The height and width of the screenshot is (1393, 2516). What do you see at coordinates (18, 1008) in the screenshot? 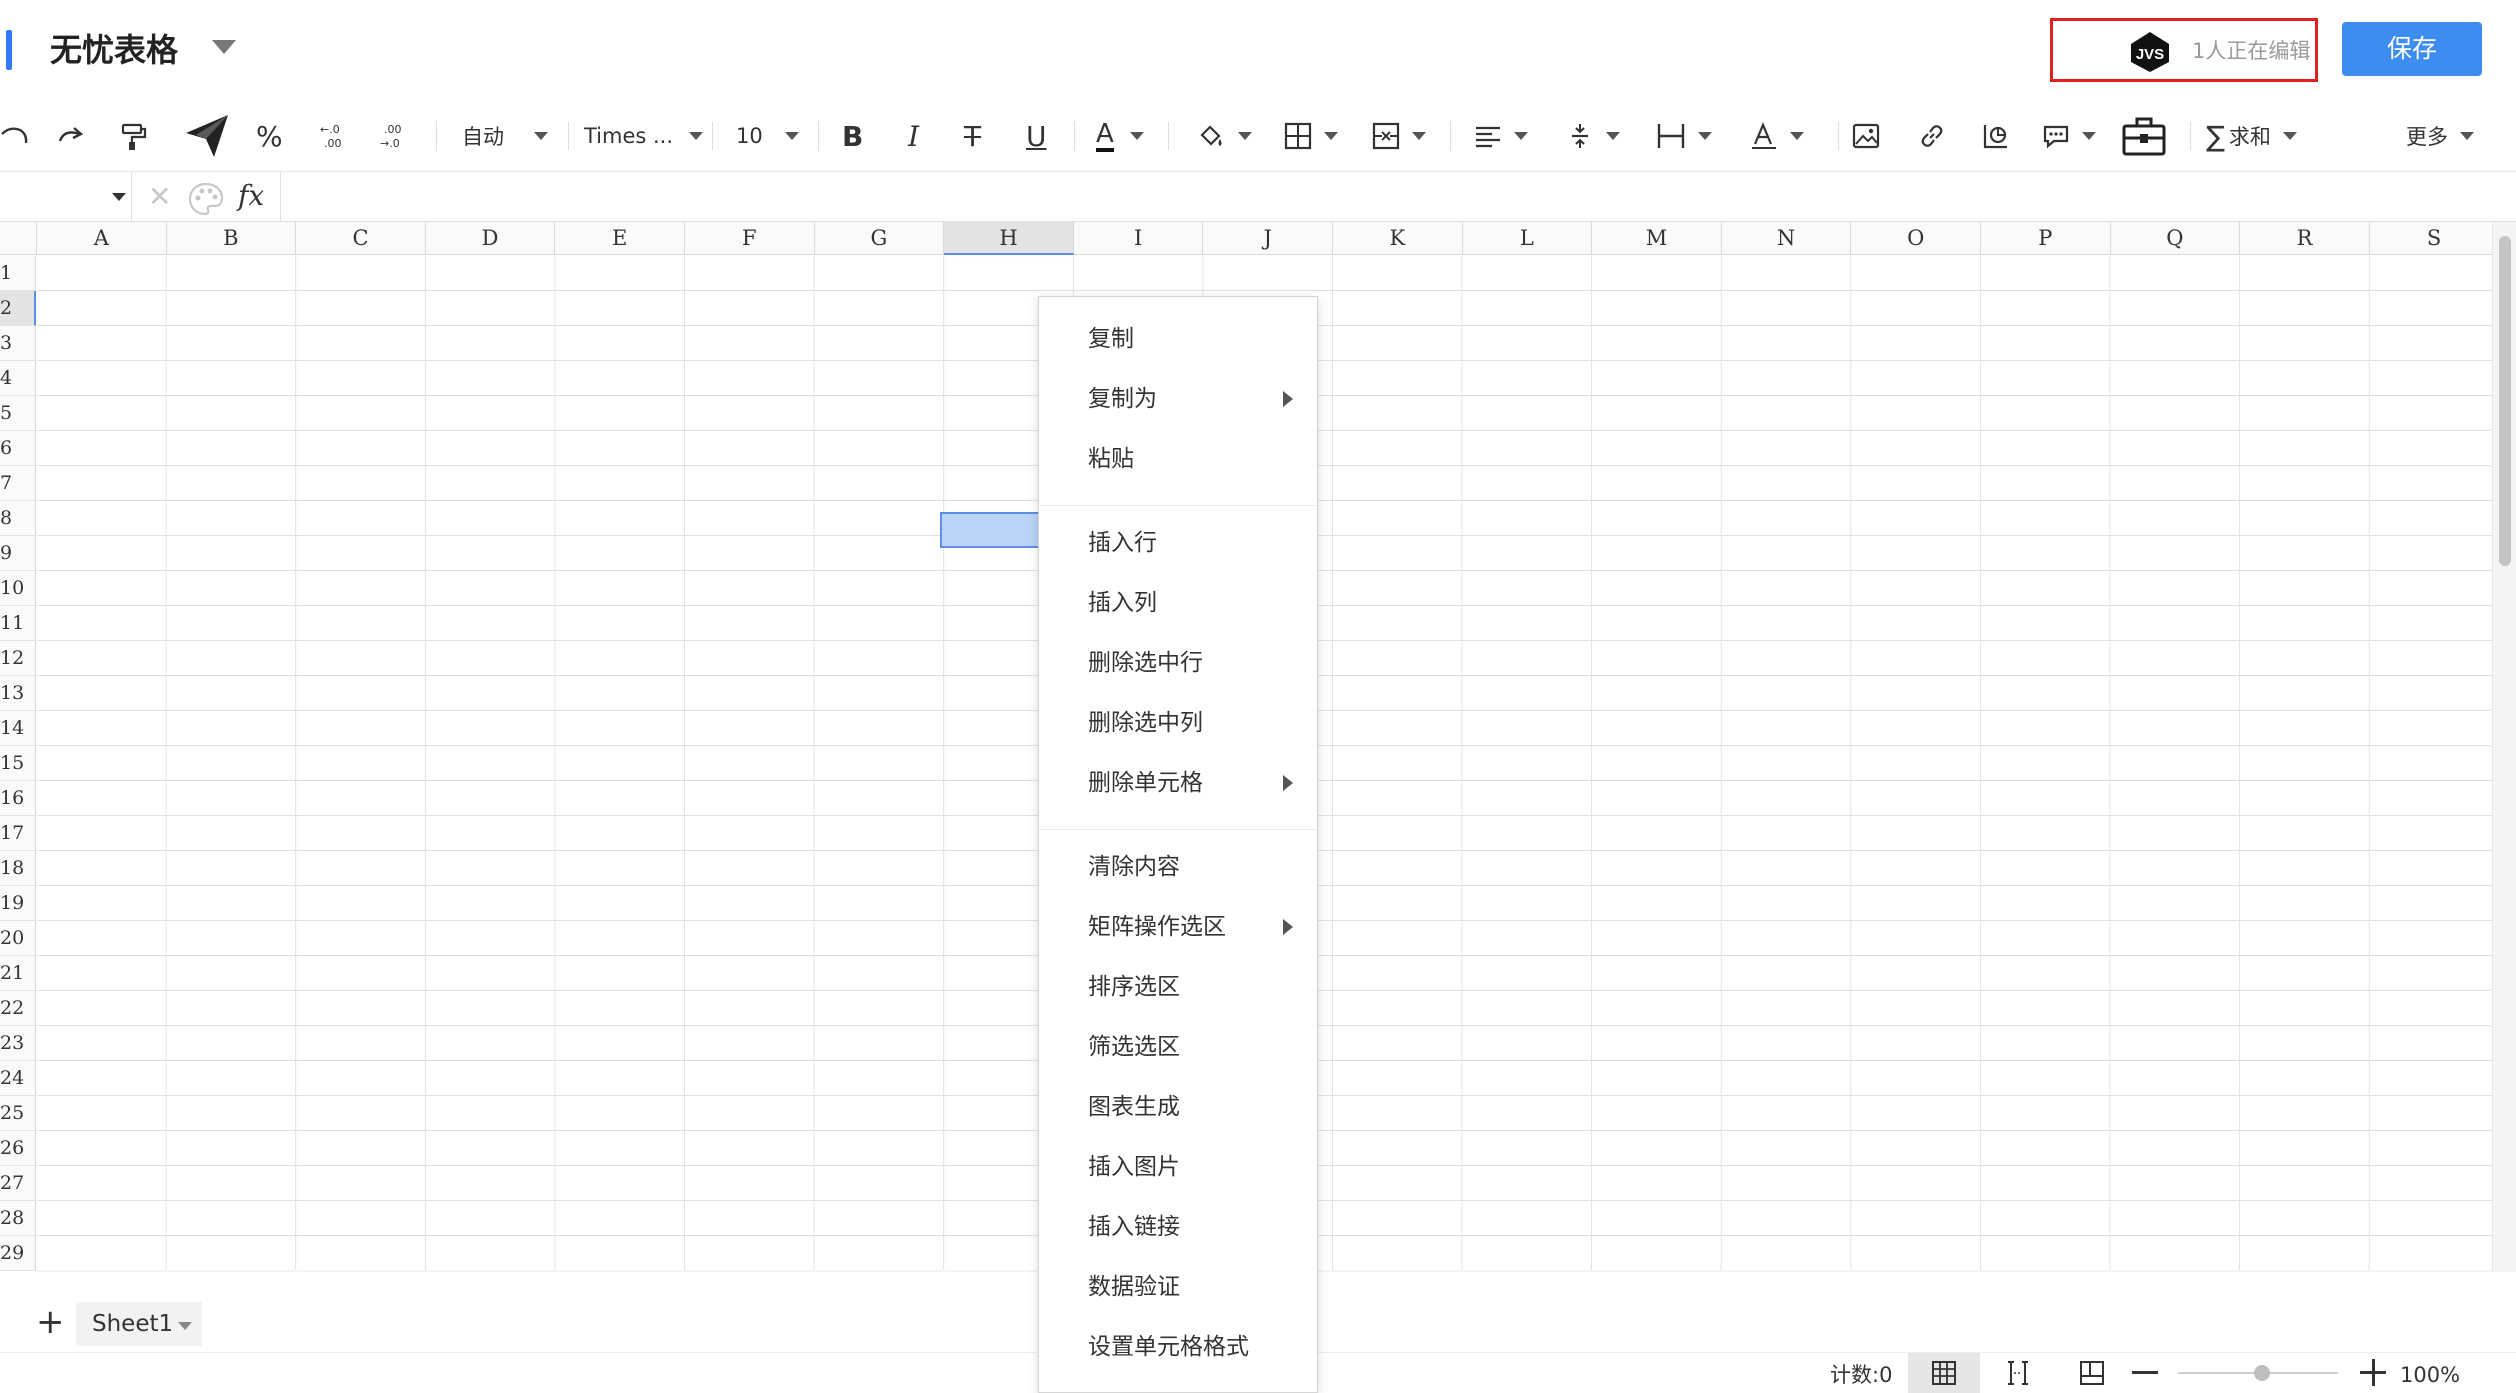
I see `row-header: 22` at bounding box center [18, 1008].